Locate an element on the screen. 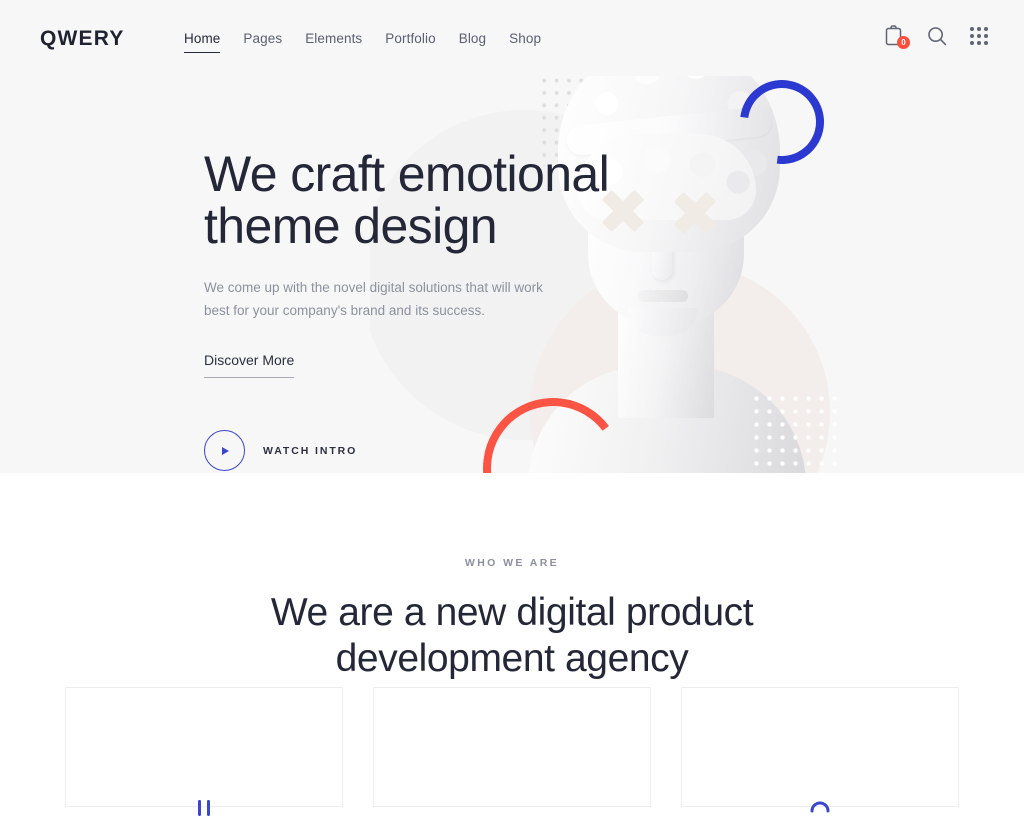 This screenshot has width=1024, height=834. cart-clipboard-icon: 0 is located at coordinates (897, 37).